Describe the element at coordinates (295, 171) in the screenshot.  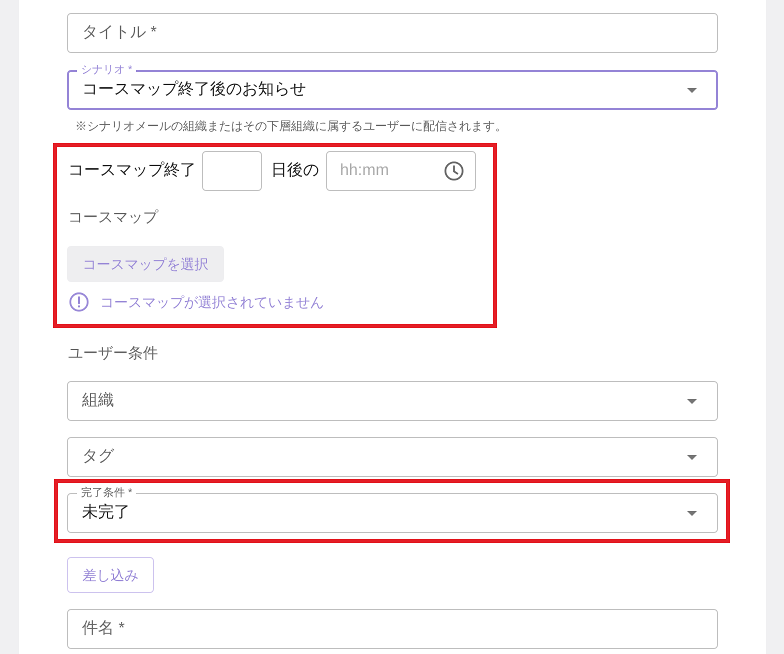
I see `days-after-label: 日後の` at that location.